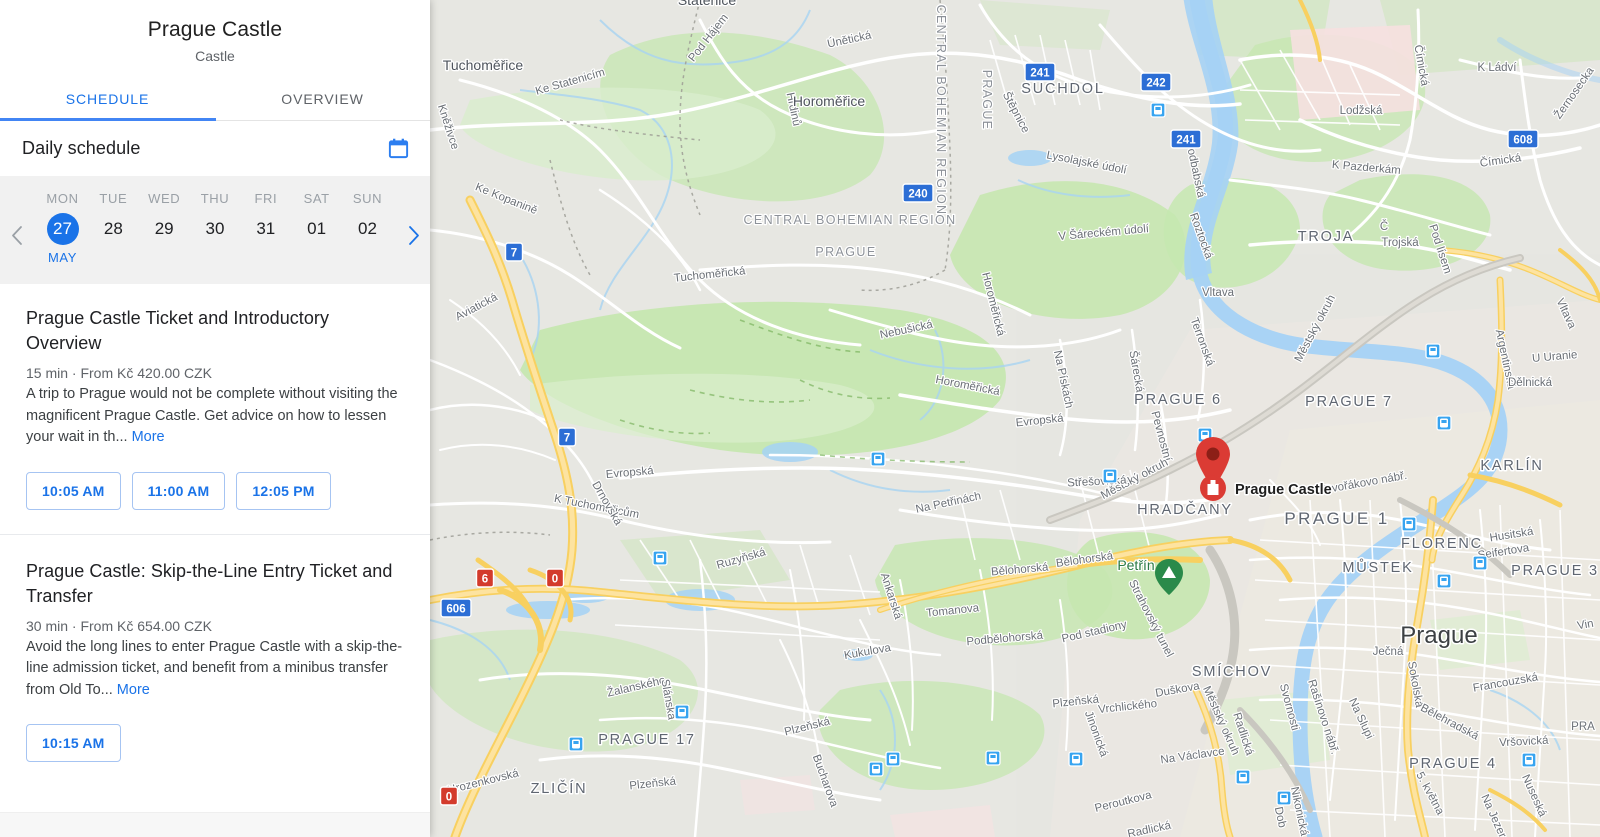 The image size is (1600, 837). What do you see at coordinates (1185, 509) in the screenshot?
I see `map-place-label: HRADČANY` at bounding box center [1185, 509].